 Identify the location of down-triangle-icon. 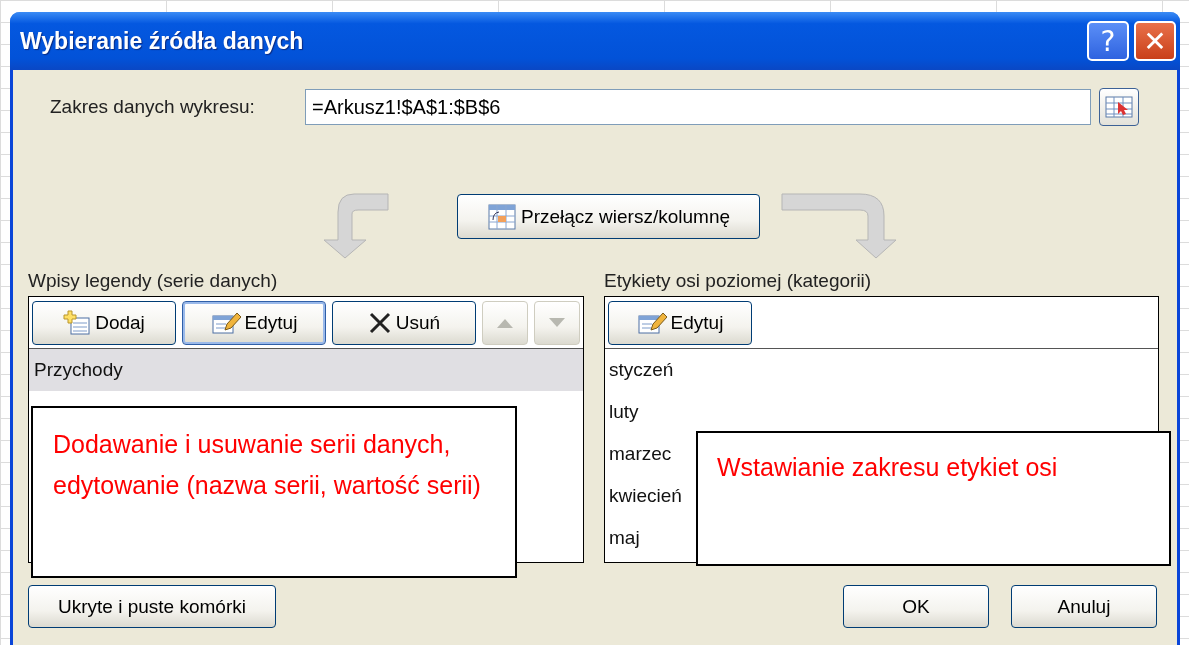
(557, 323).